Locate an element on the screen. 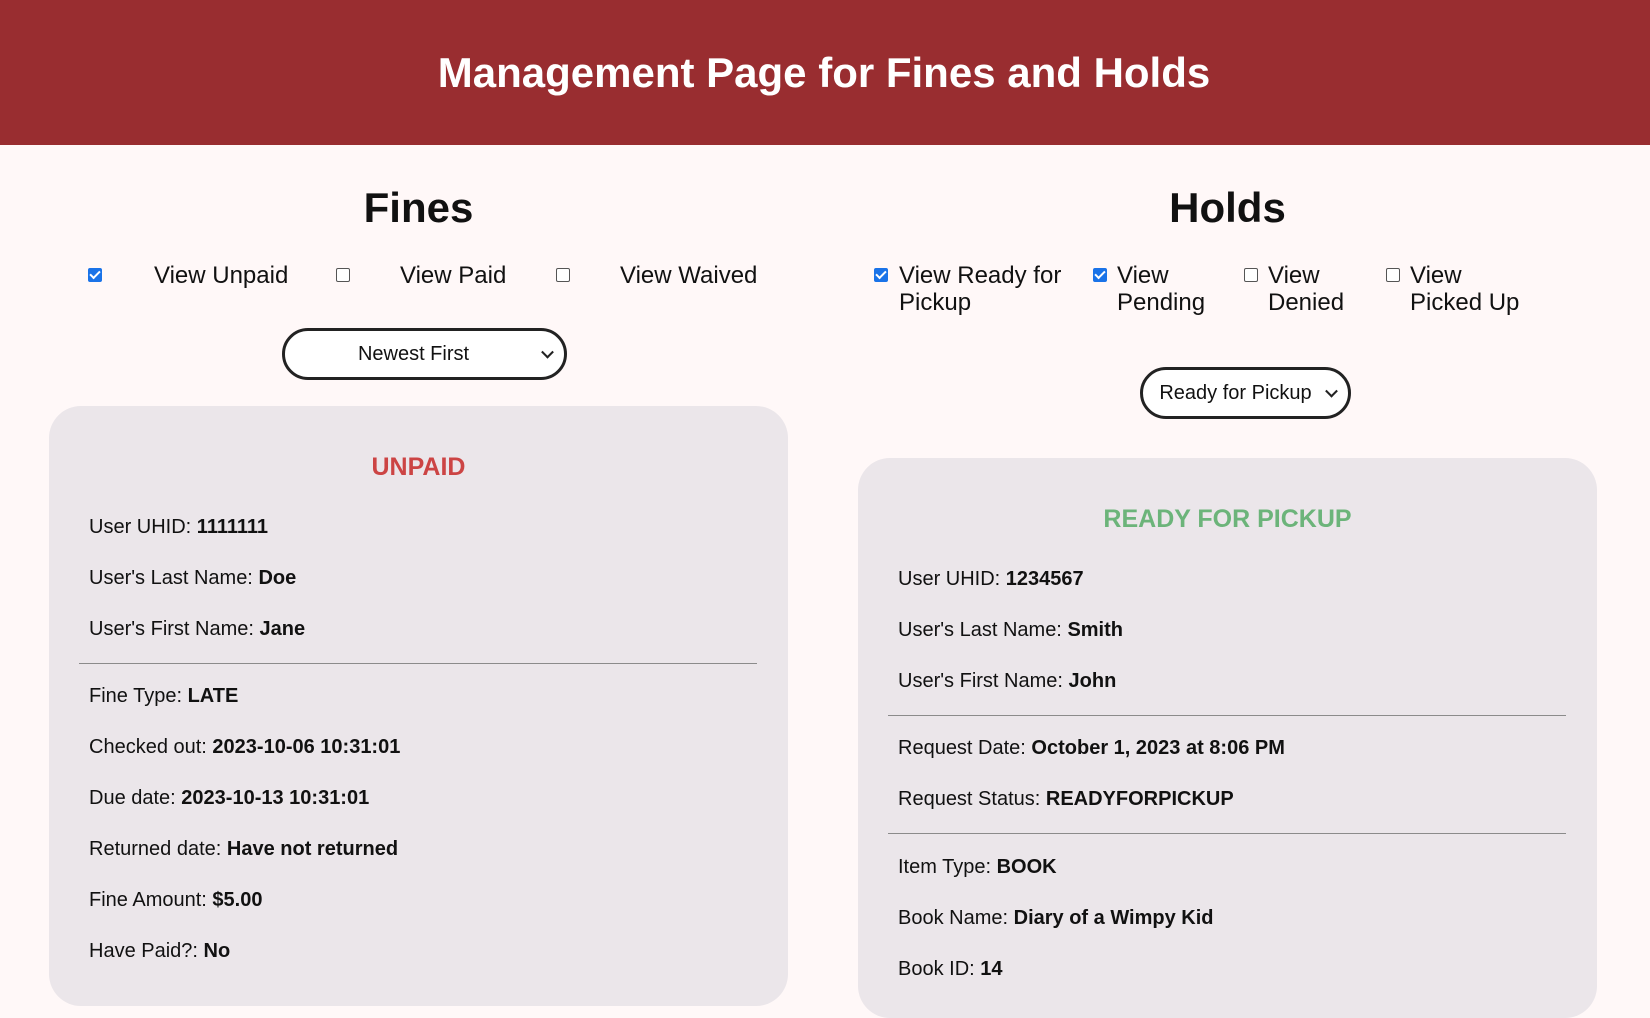  fine-user-uhid-value: 1111111 is located at coordinates (232, 527).